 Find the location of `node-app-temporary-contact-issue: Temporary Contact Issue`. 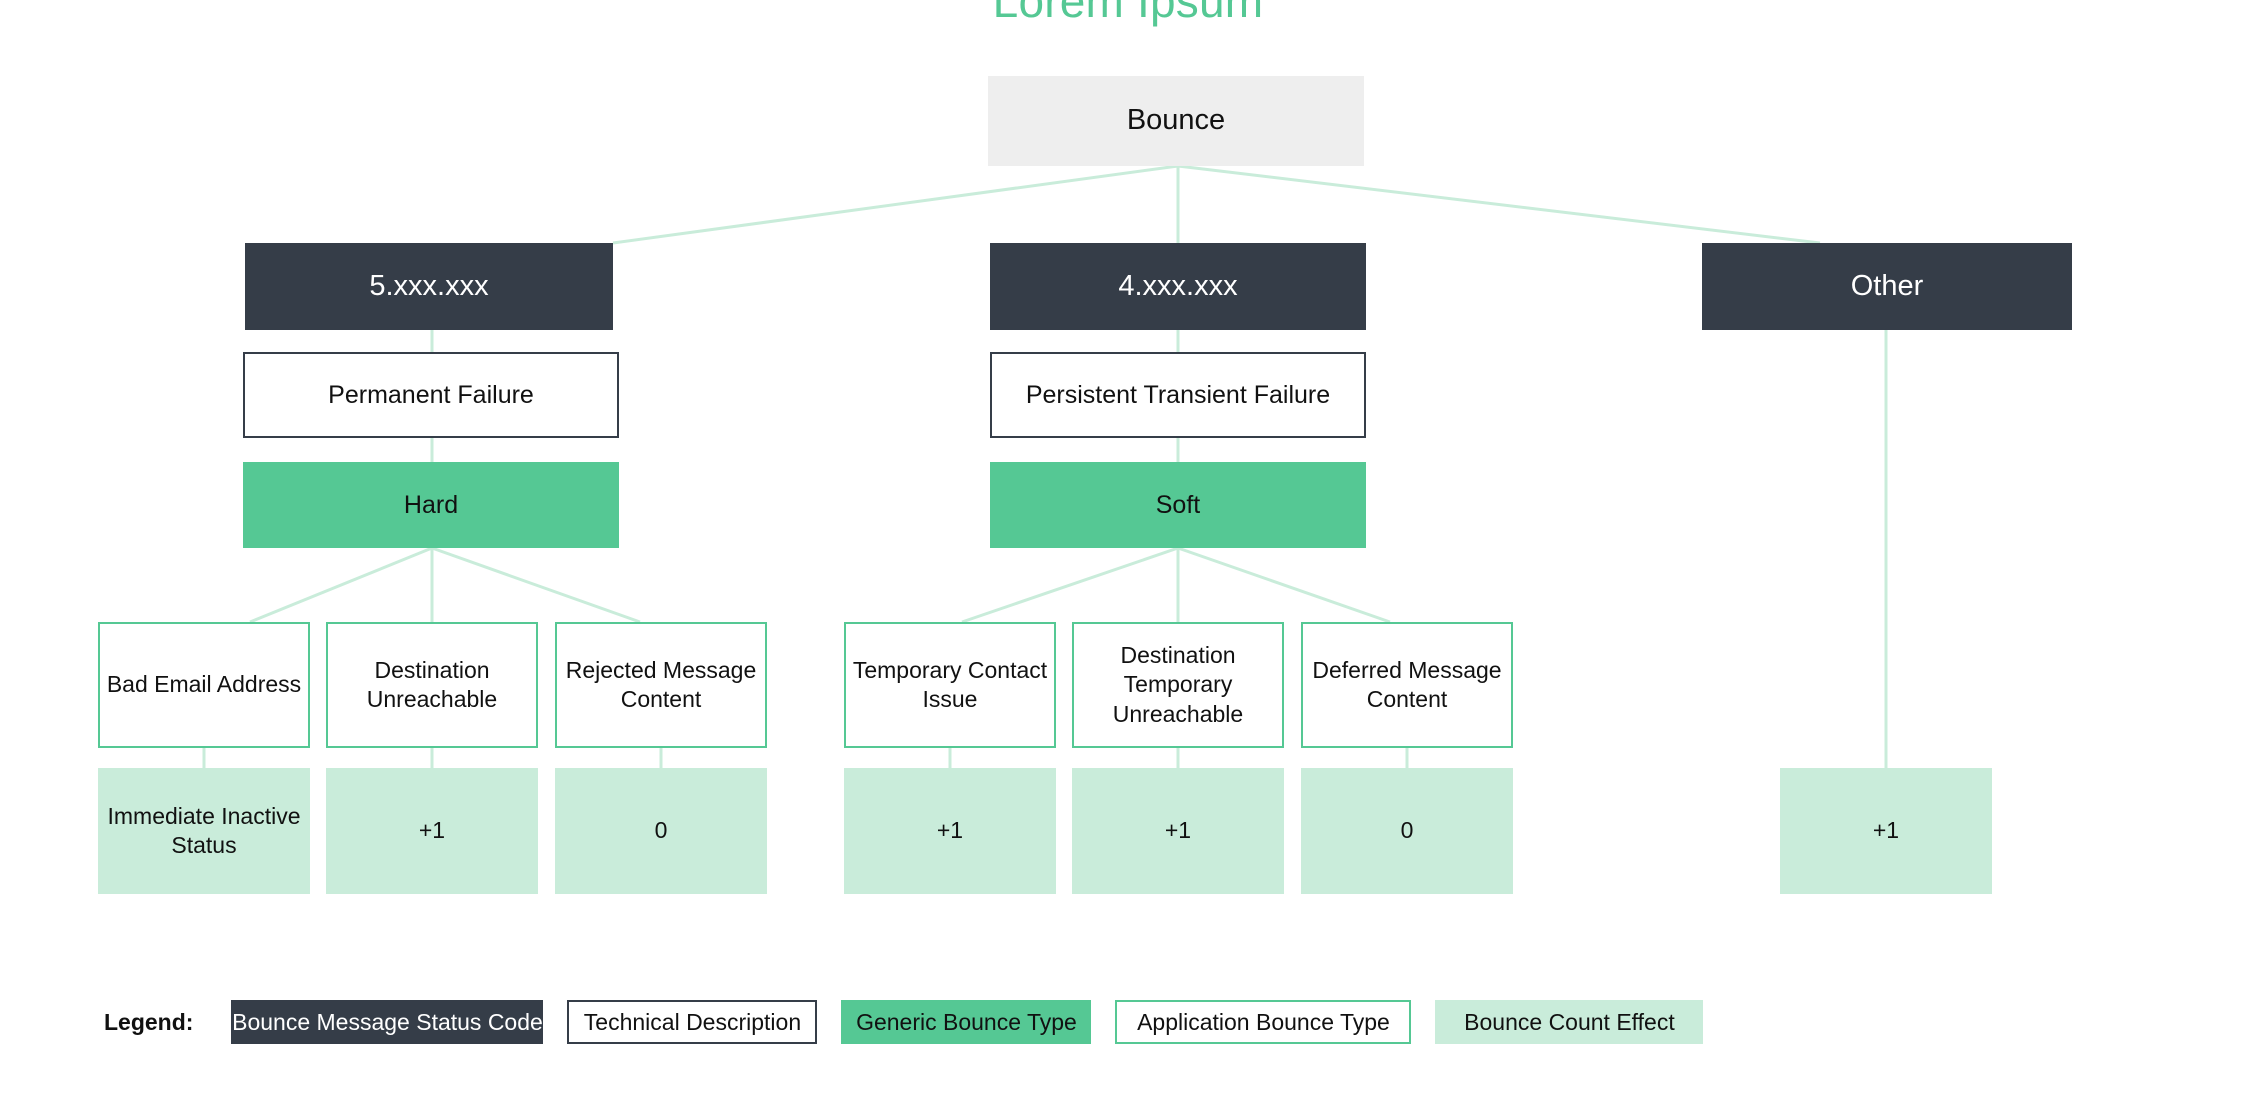

node-app-temporary-contact-issue: Temporary Contact Issue is located at coordinates (950, 685).